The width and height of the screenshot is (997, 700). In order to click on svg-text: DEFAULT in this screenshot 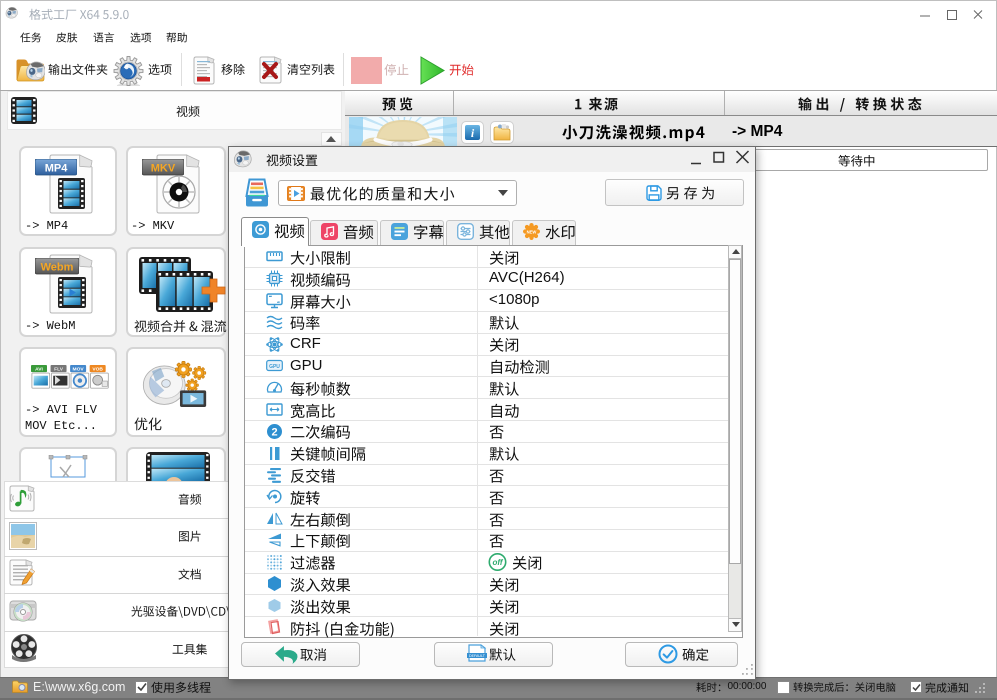, I will do `click(477, 656)`.